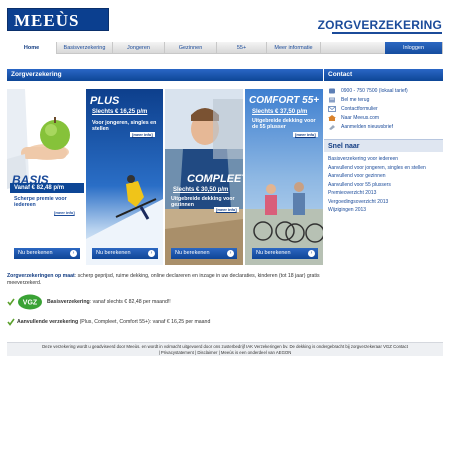  Describe the element at coordinates (385, 210) in the screenshot. I see `snel-link: Wijzigingen 2013` at that location.